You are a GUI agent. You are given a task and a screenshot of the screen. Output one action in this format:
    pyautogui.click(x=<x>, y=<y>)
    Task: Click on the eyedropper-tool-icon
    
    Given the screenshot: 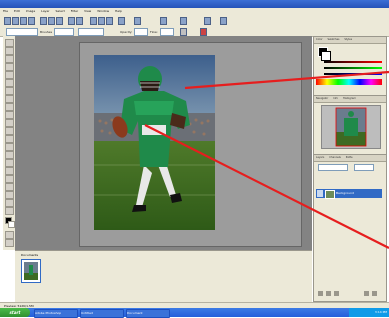 What is the action you would take?
    pyautogui.click(x=9, y=195)
    